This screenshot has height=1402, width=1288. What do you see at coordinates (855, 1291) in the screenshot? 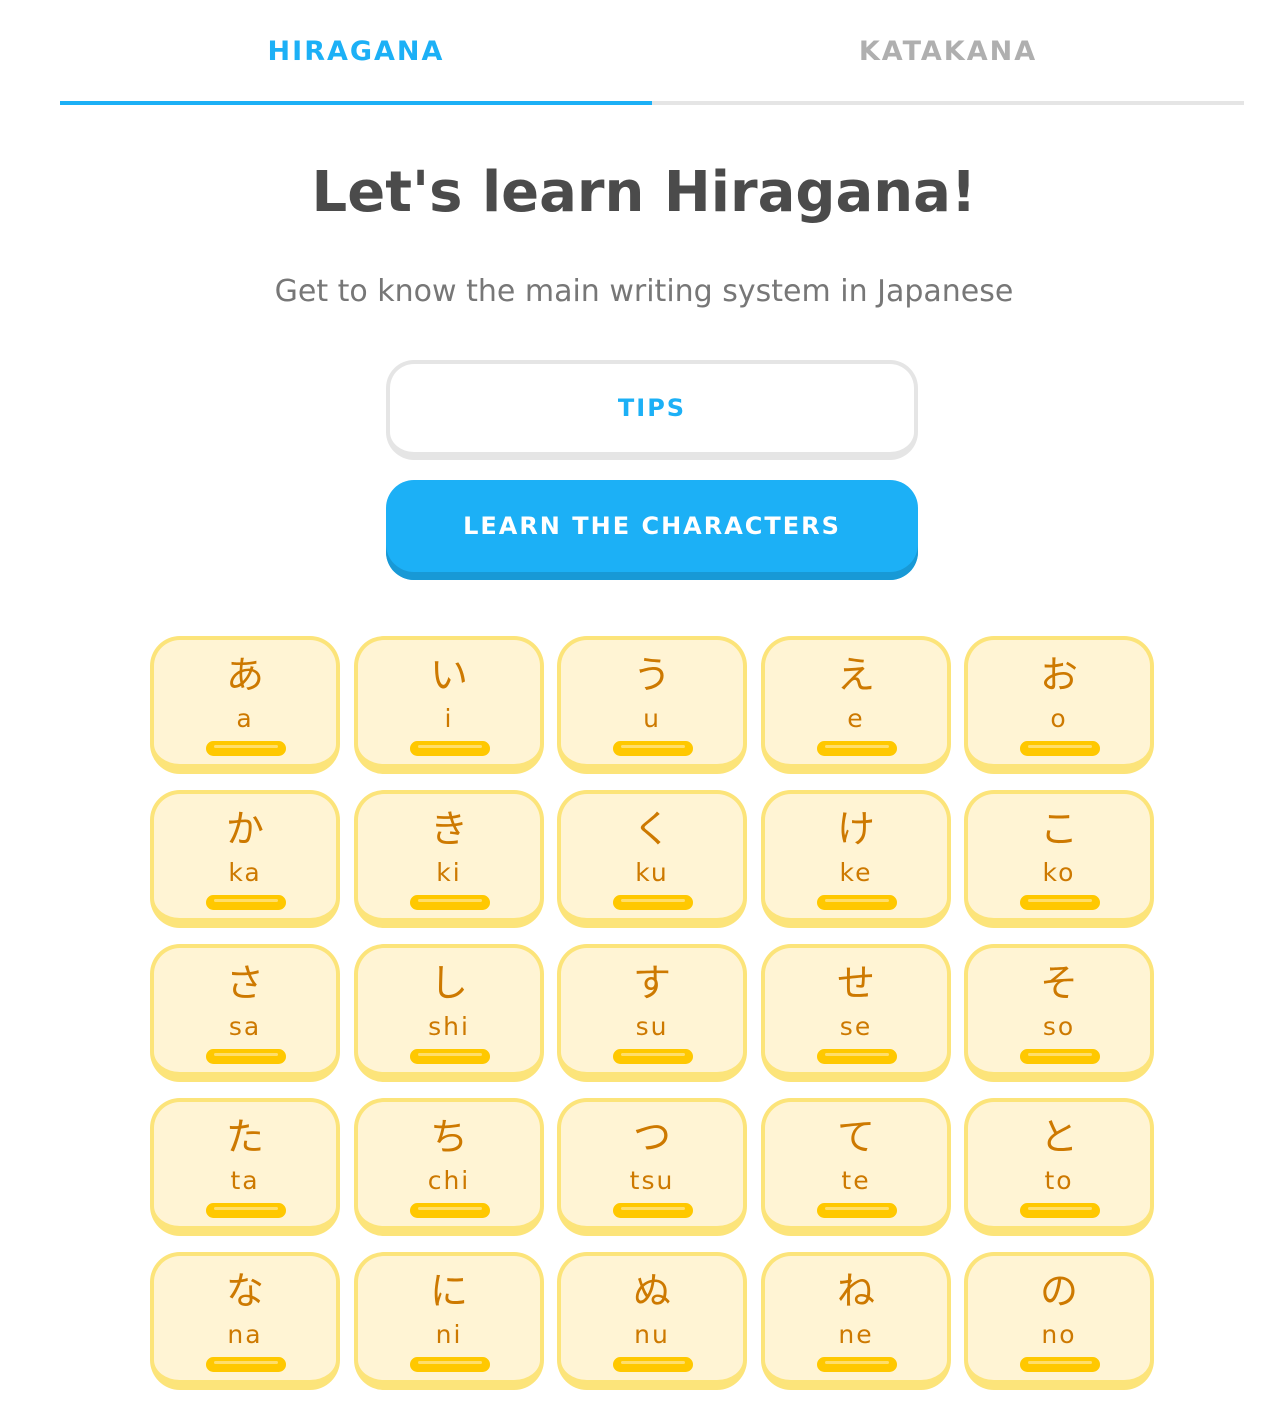
I see `kana-character: ね` at bounding box center [855, 1291].